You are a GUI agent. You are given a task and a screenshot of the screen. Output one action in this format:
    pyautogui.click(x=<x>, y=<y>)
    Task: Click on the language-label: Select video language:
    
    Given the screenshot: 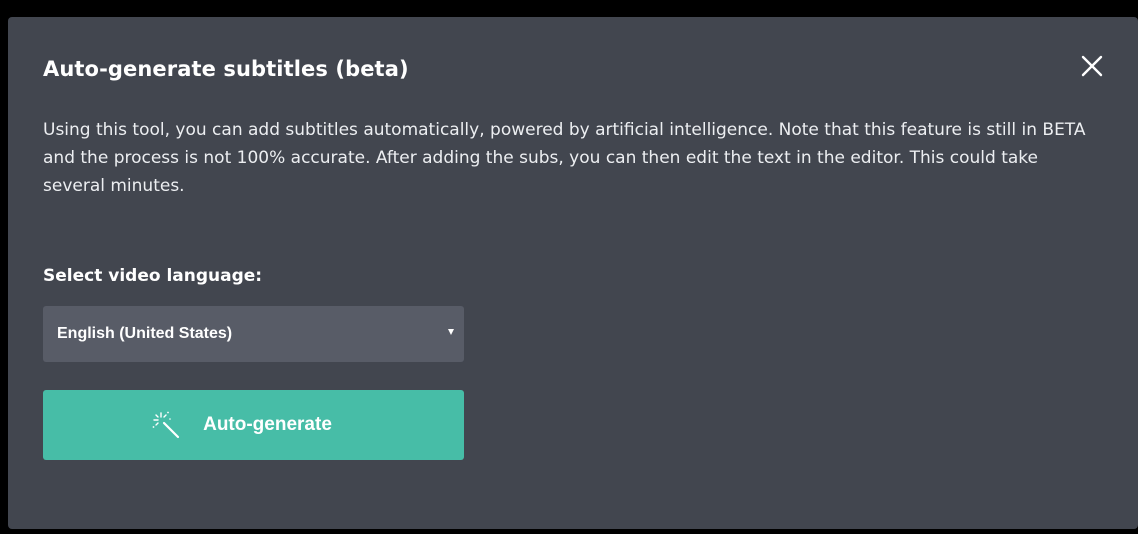 What is the action you would take?
    pyautogui.click(x=153, y=276)
    